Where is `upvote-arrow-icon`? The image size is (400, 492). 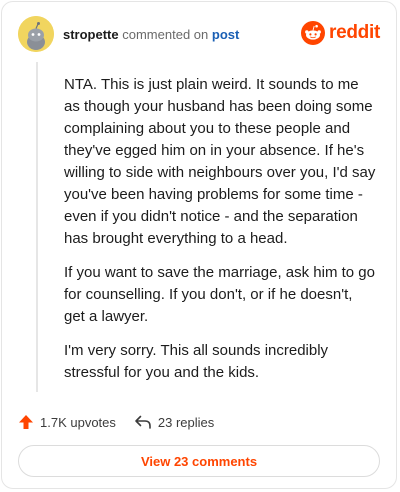
upvote-arrow-icon is located at coordinates (26, 422).